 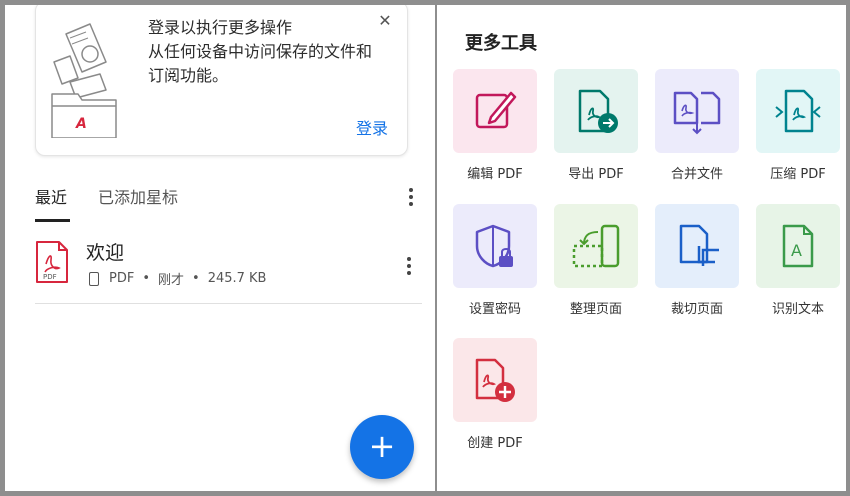 I want to click on tool-organize-pages: 整理页面, so click(x=597, y=263).